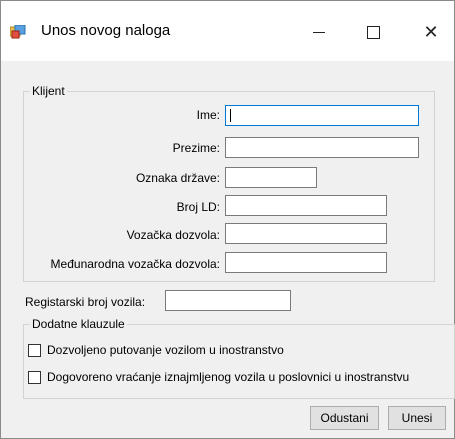  I want to click on title-bar: Unos novog naloga ✕, so click(227, 31).